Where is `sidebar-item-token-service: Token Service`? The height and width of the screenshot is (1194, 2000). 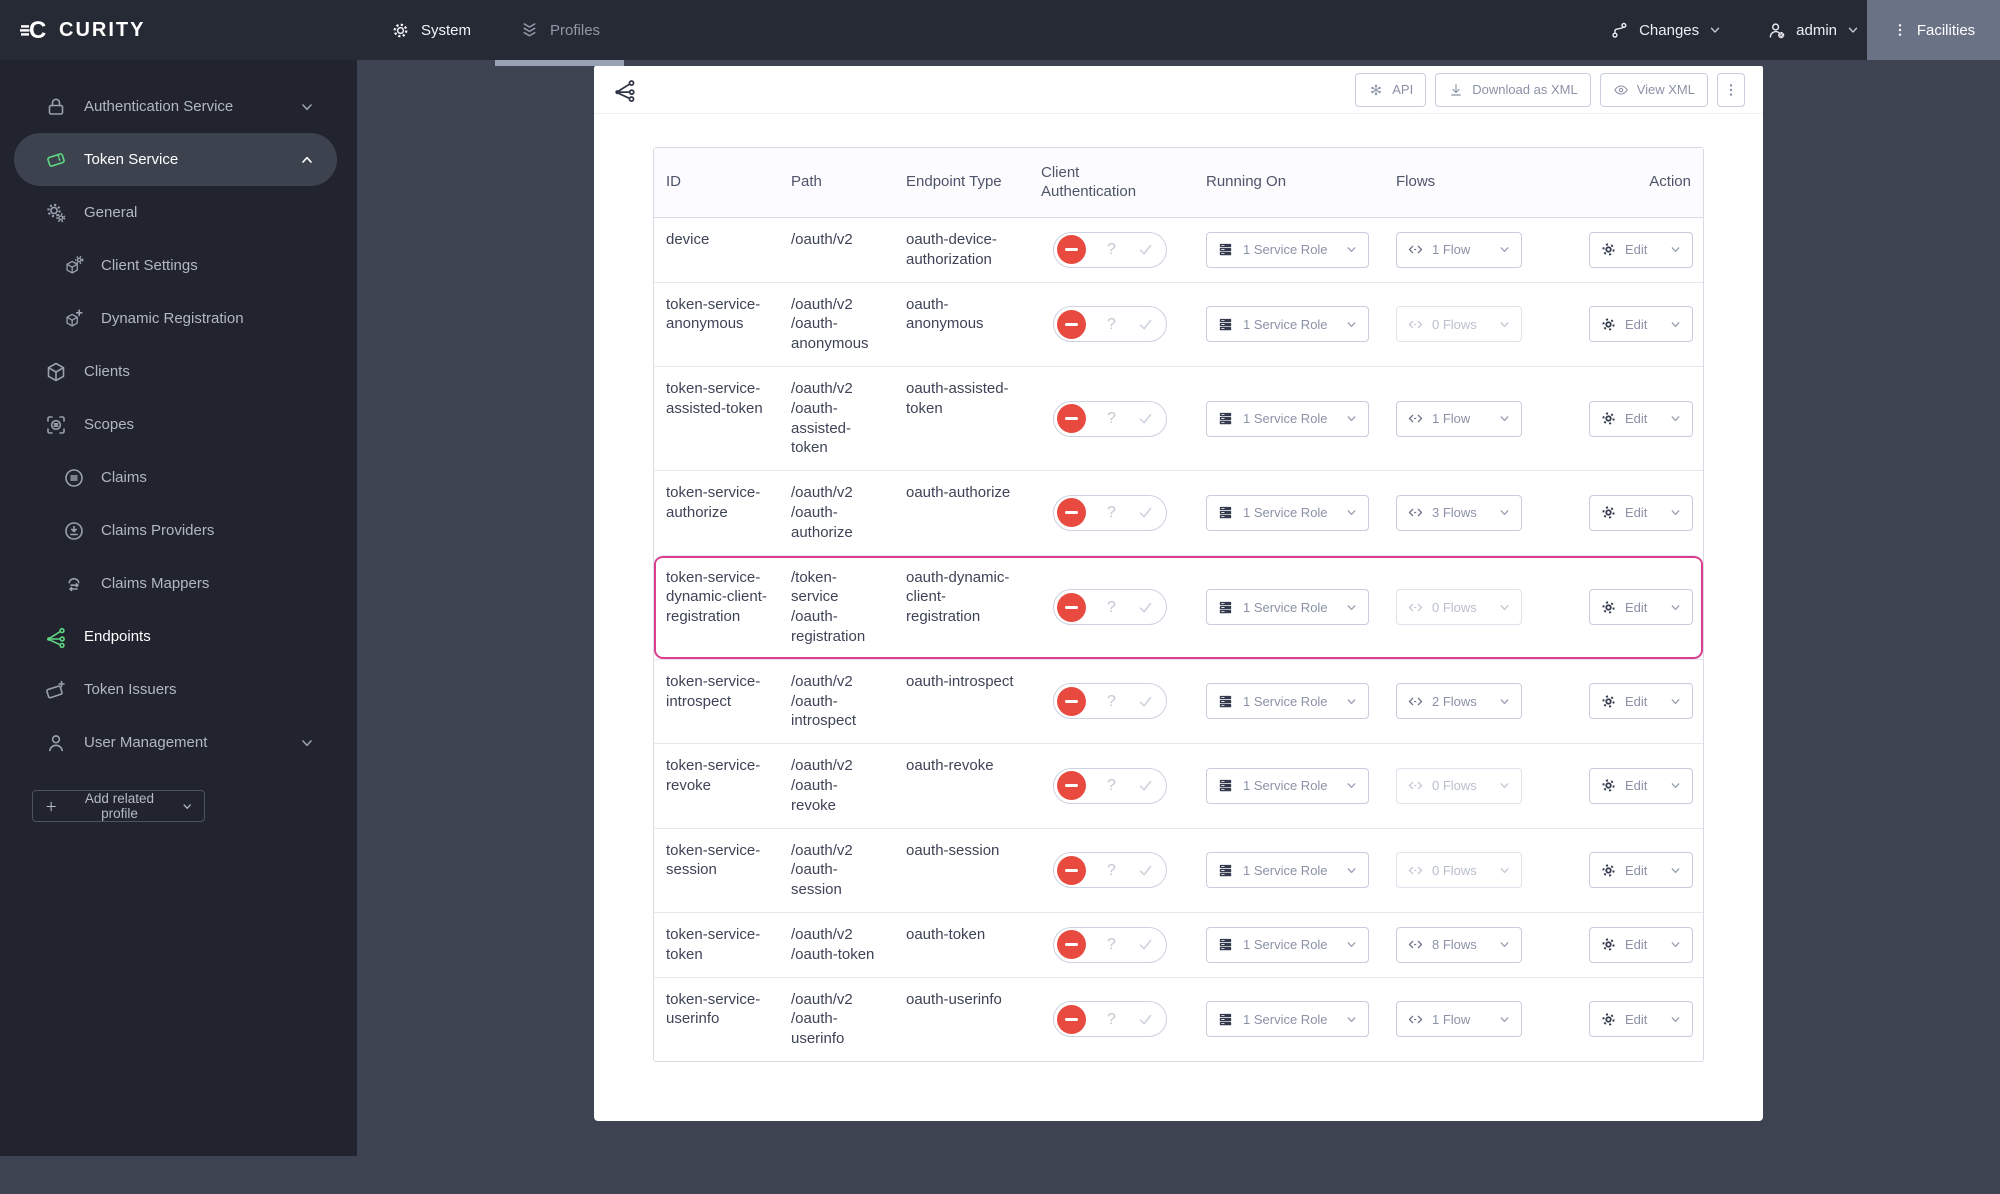 sidebar-item-token-service: Token Service is located at coordinates (175, 159).